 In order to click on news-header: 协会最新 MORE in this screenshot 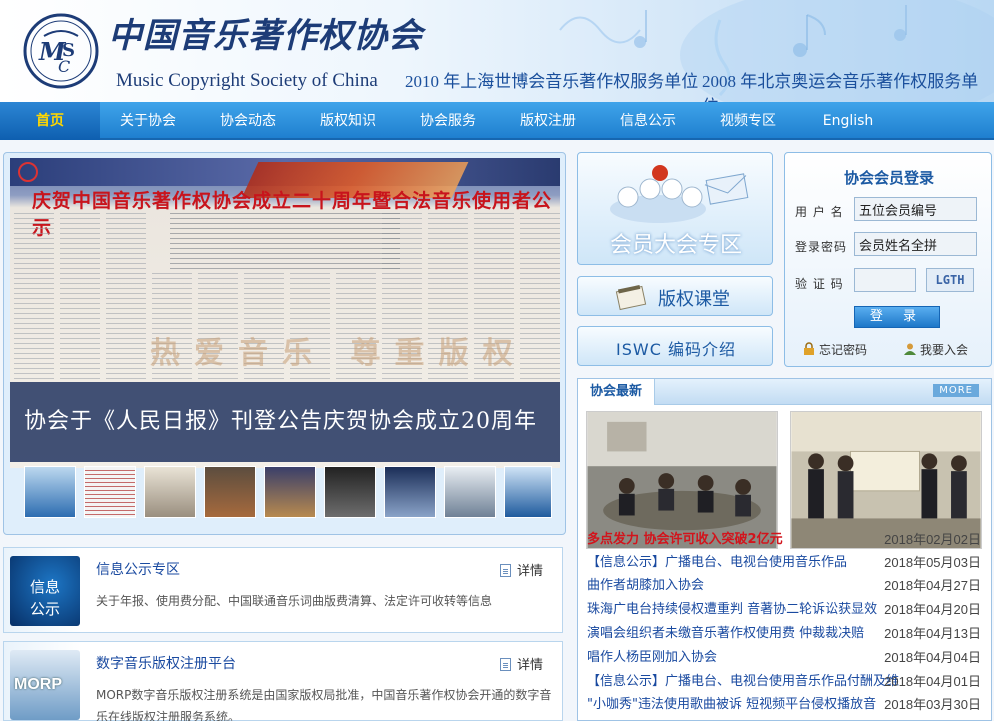, I will do `click(784, 392)`.